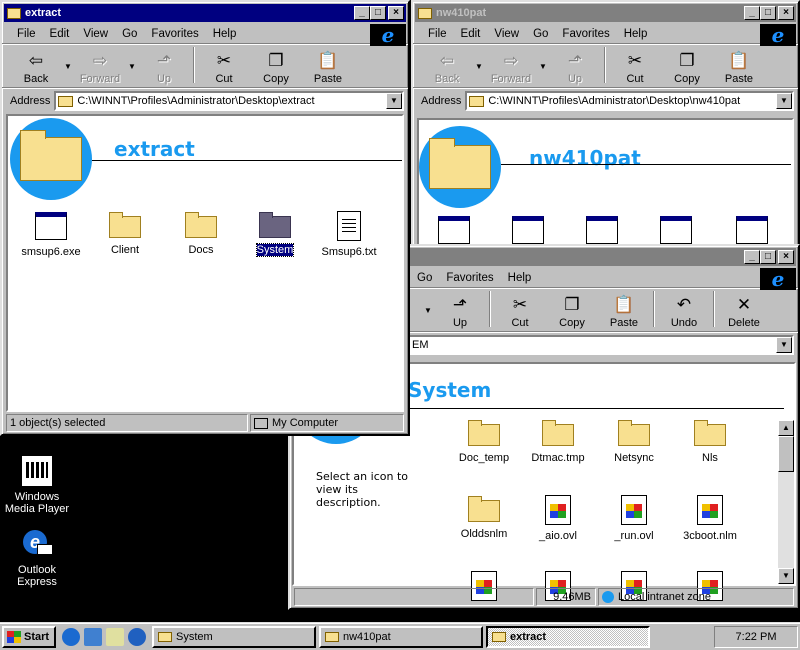 The image size is (800, 650). What do you see at coordinates (37, 558) in the screenshot?
I see `desktop-icon-outlook-express: e Outlook Express` at bounding box center [37, 558].